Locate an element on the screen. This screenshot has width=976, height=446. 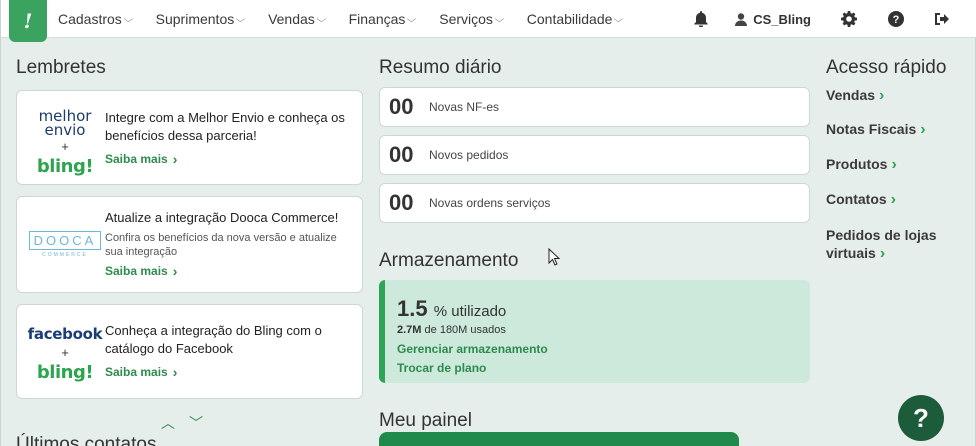
dooca-subtitle: COMMERCE is located at coordinates (65, 255).